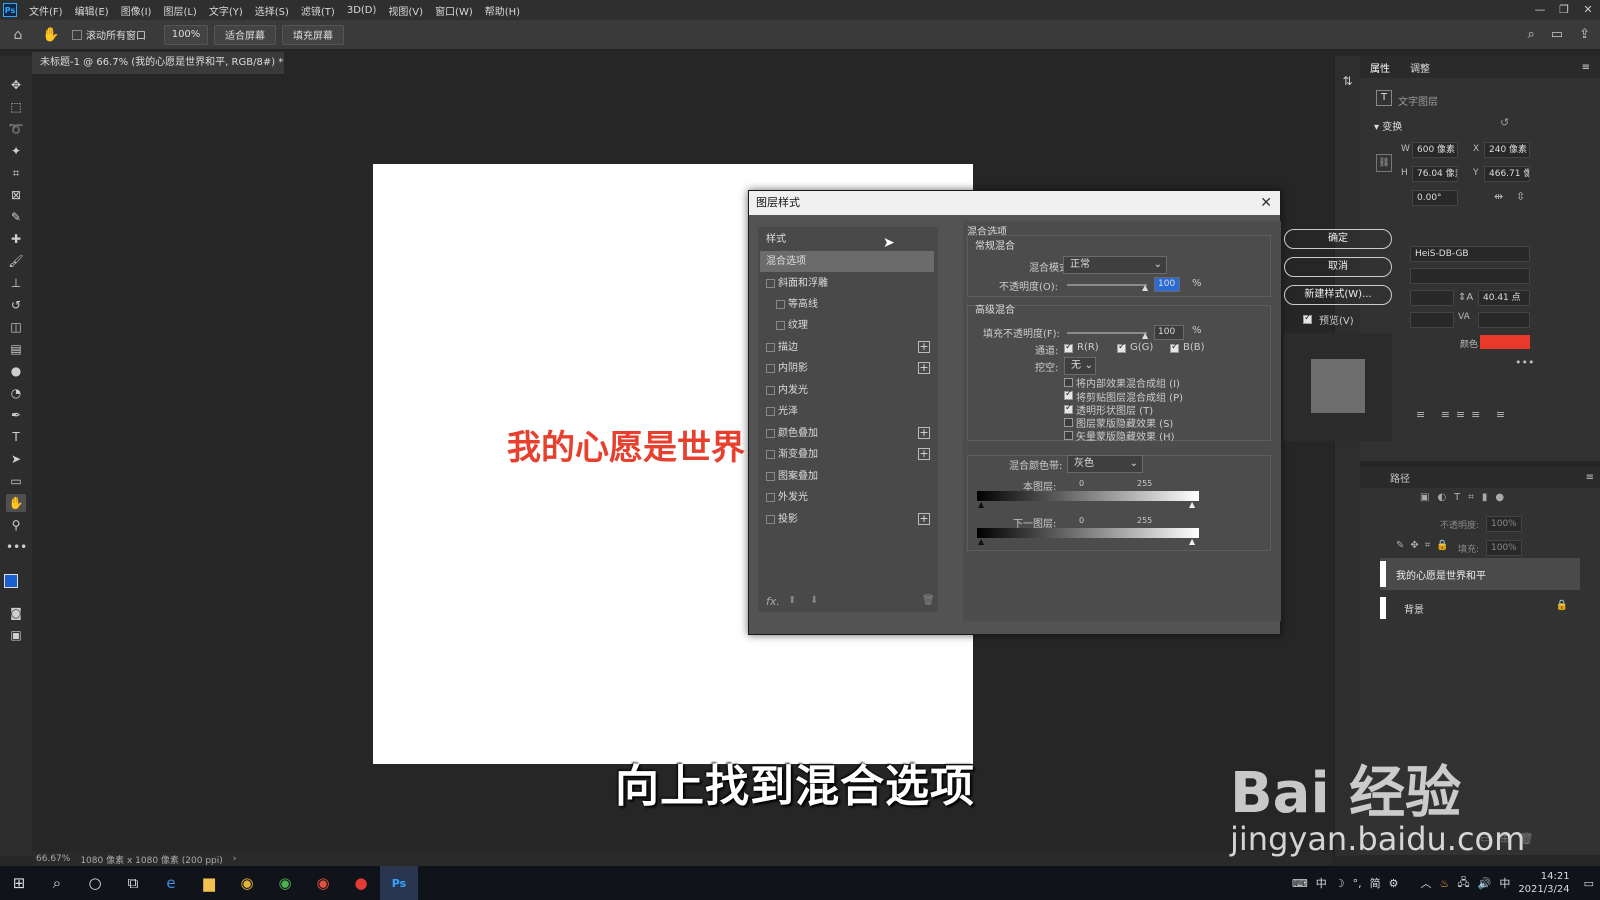 The width and height of the screenshot is (1600, 900). I want to click on history-panel-icon: ⇅, so click(1348, 82).